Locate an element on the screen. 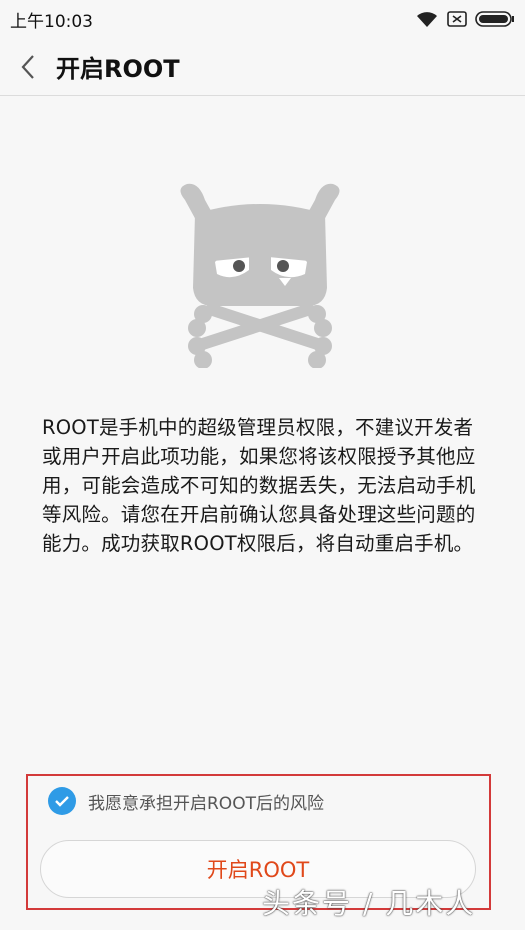 The width and height of the screenshot is (525, 930). back-arrow-icon is located at coordinates (27, 66).